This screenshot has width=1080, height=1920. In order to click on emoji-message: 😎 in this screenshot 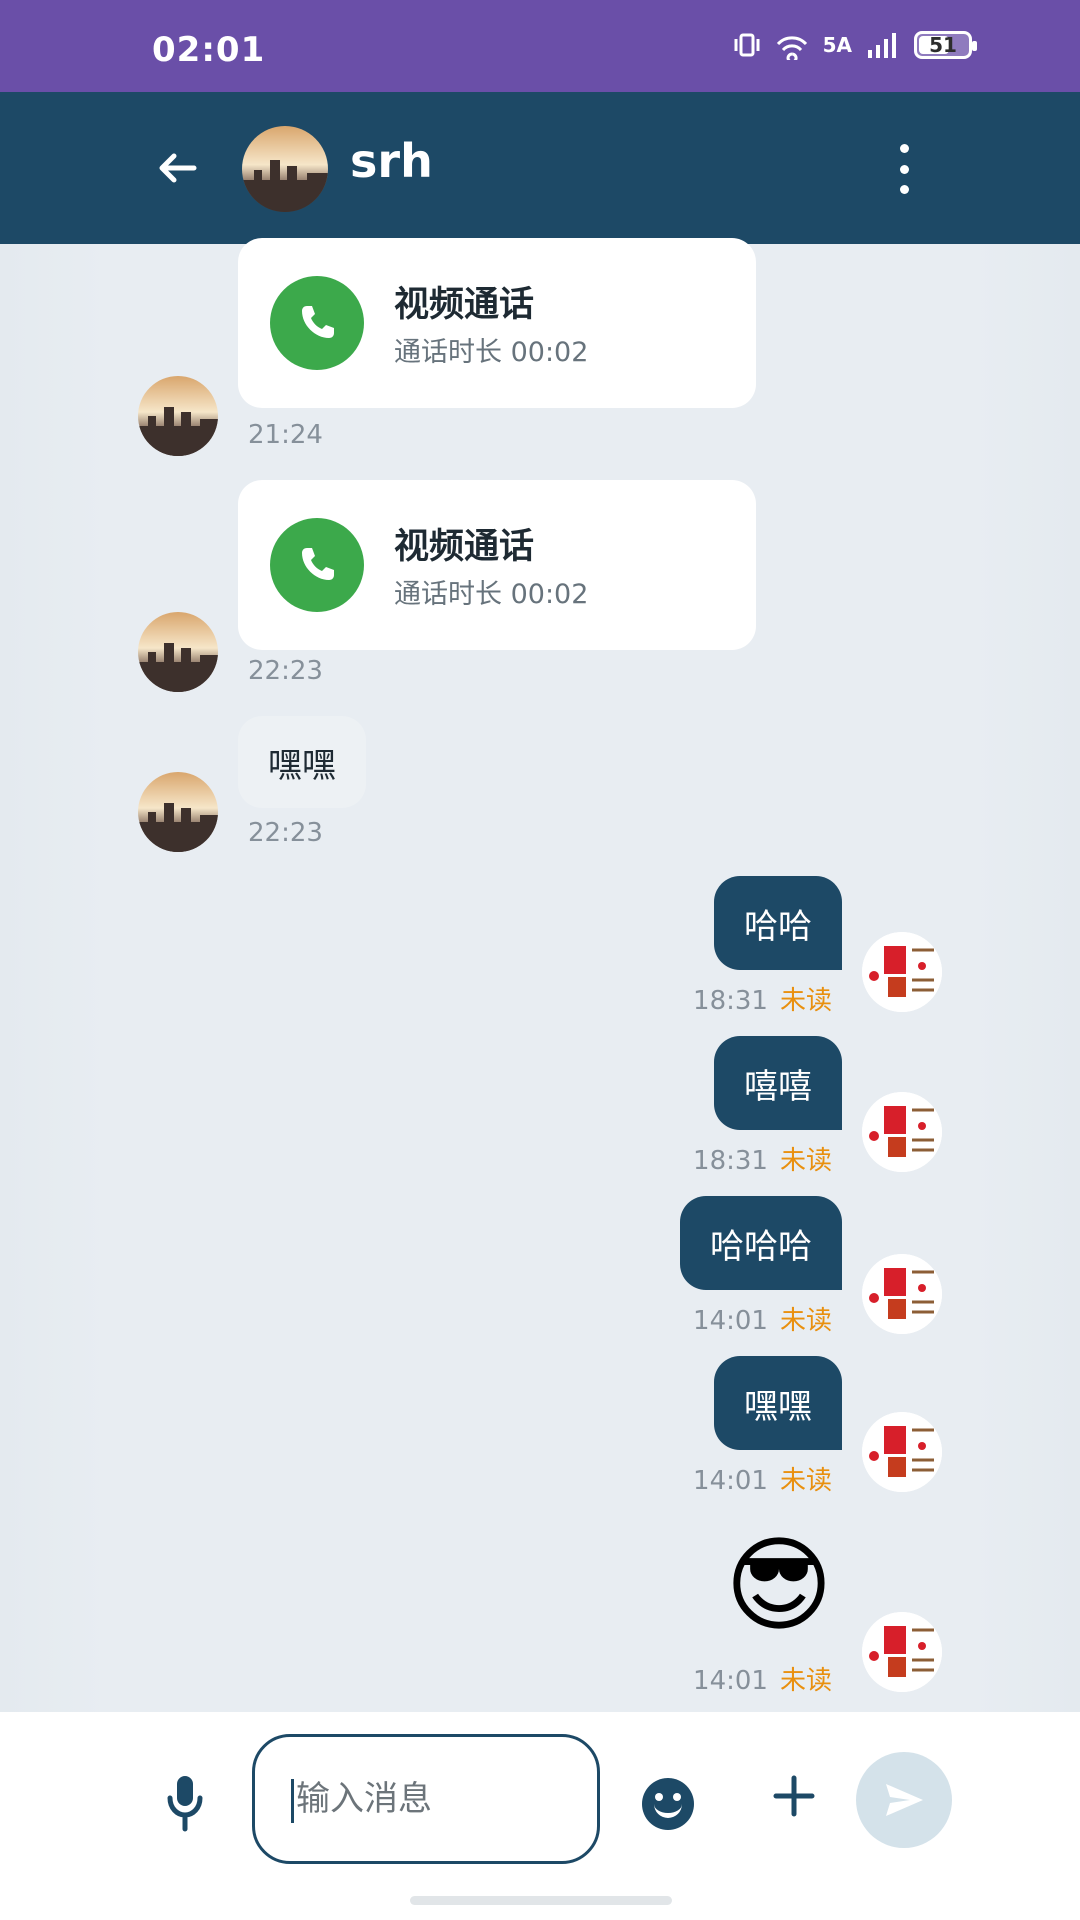, I will do `click(779, 1585)`.